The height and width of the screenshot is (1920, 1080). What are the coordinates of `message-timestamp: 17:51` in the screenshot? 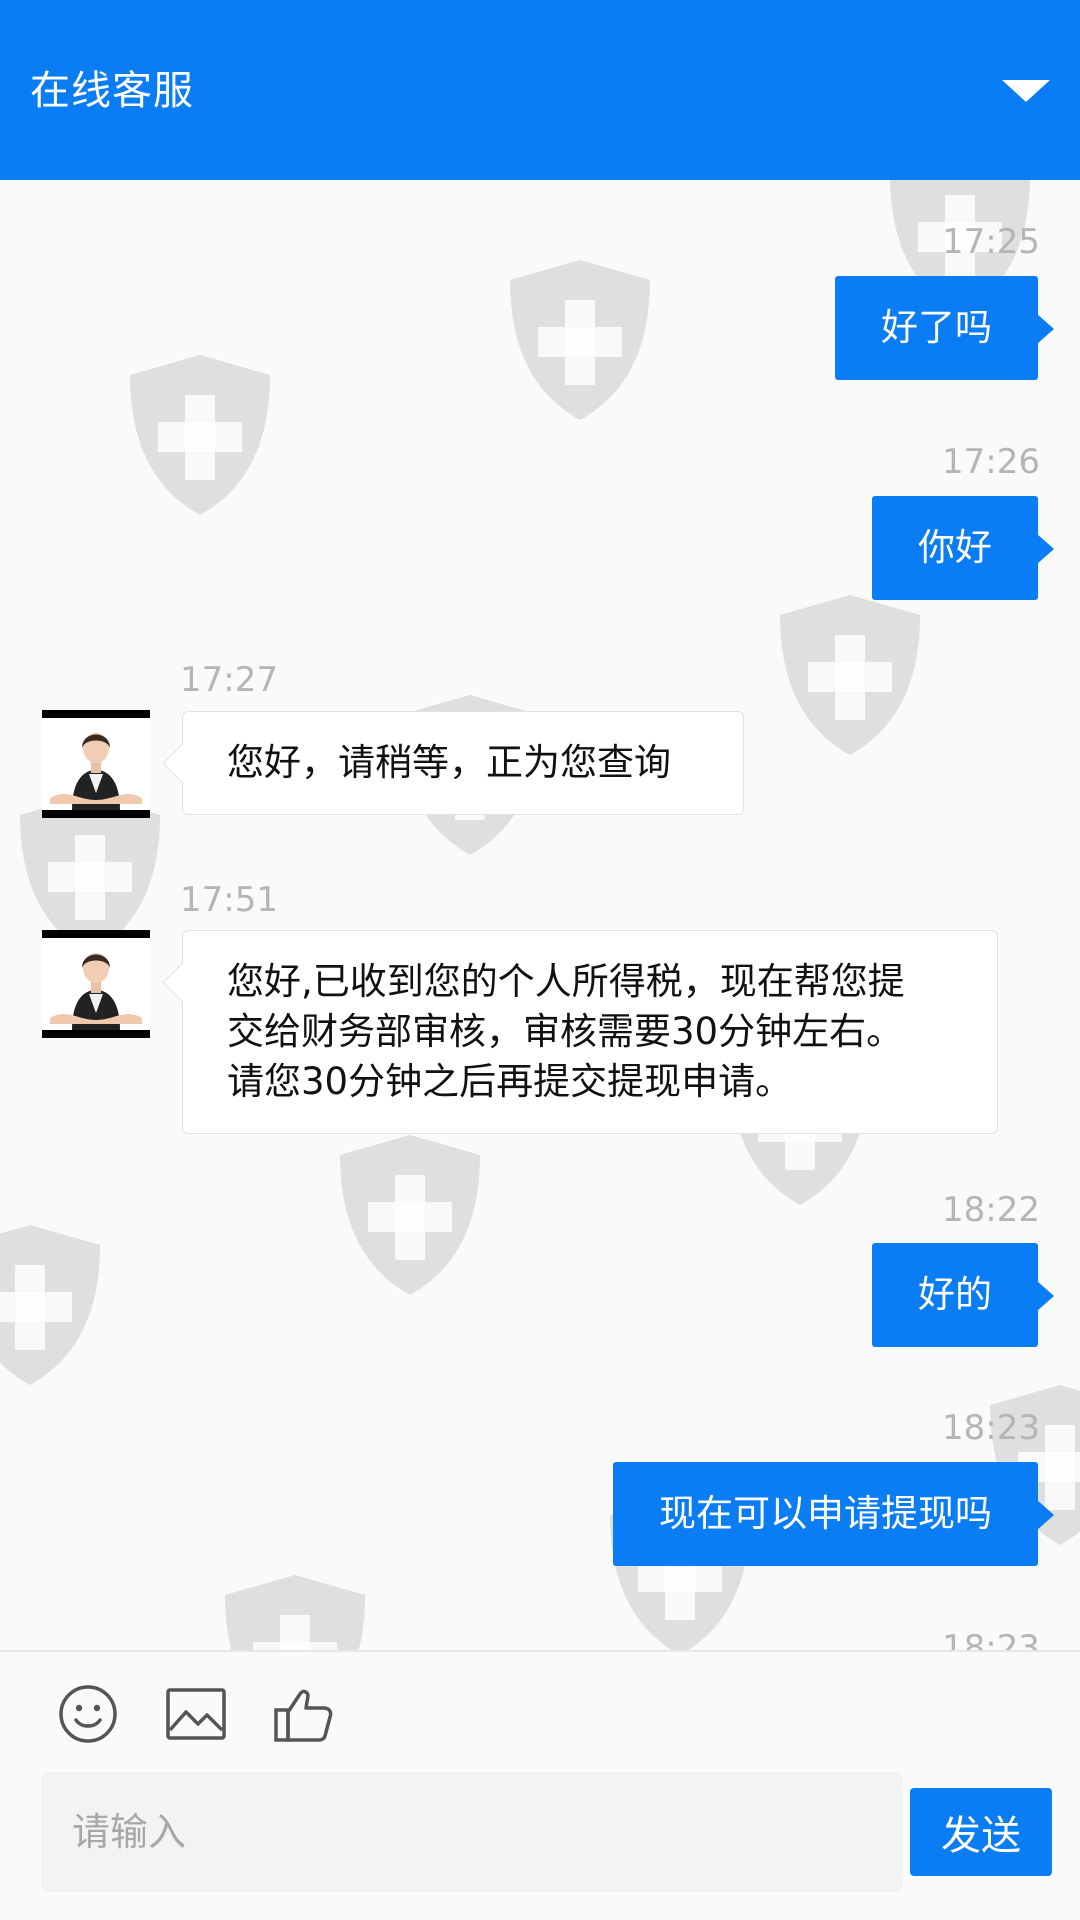 It's located at (229, 900).